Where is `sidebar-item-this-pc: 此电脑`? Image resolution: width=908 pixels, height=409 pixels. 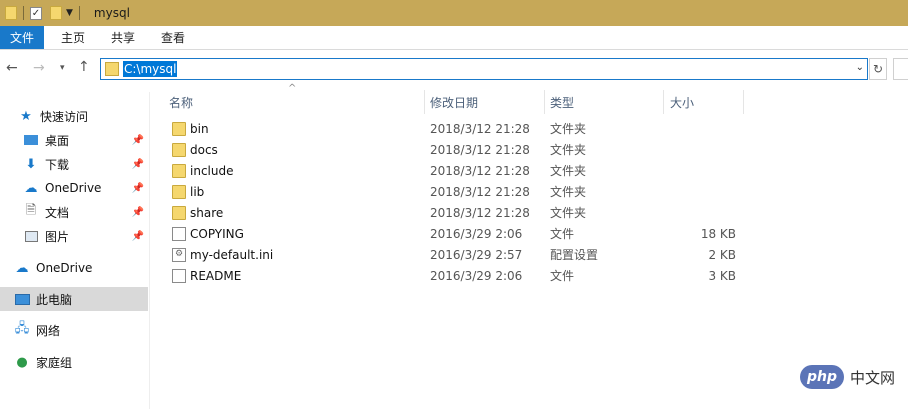
sidebar-item-this-pc: 此电脑 is located at coordinates (74, 299).